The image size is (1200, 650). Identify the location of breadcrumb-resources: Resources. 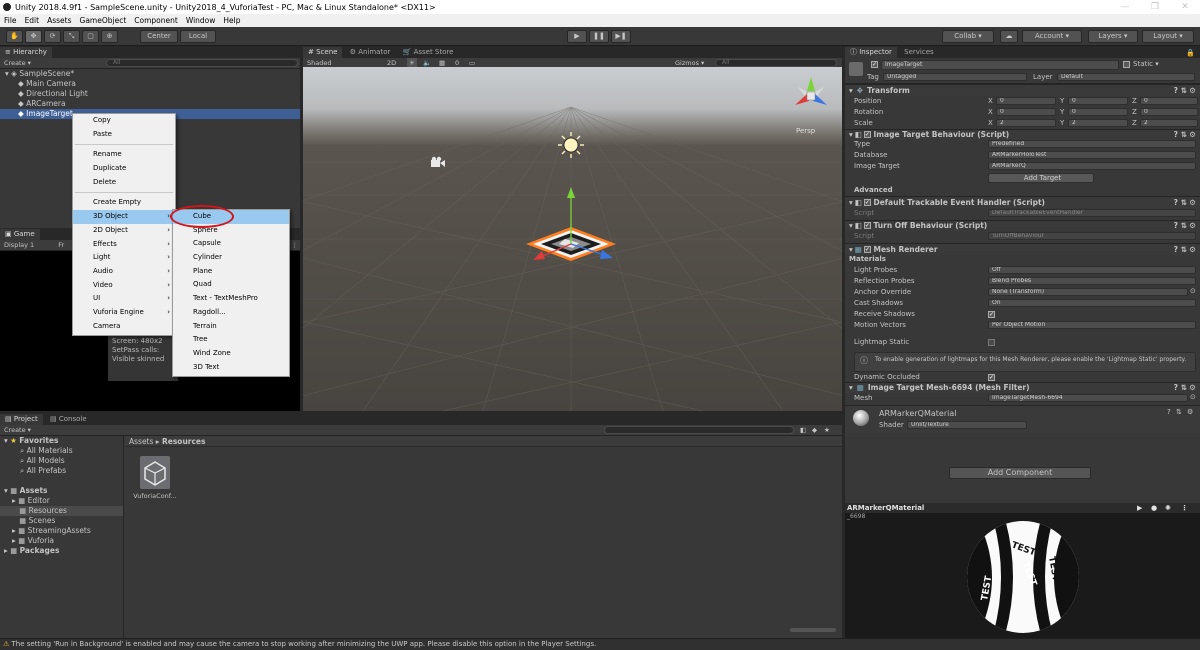
(184, 441).